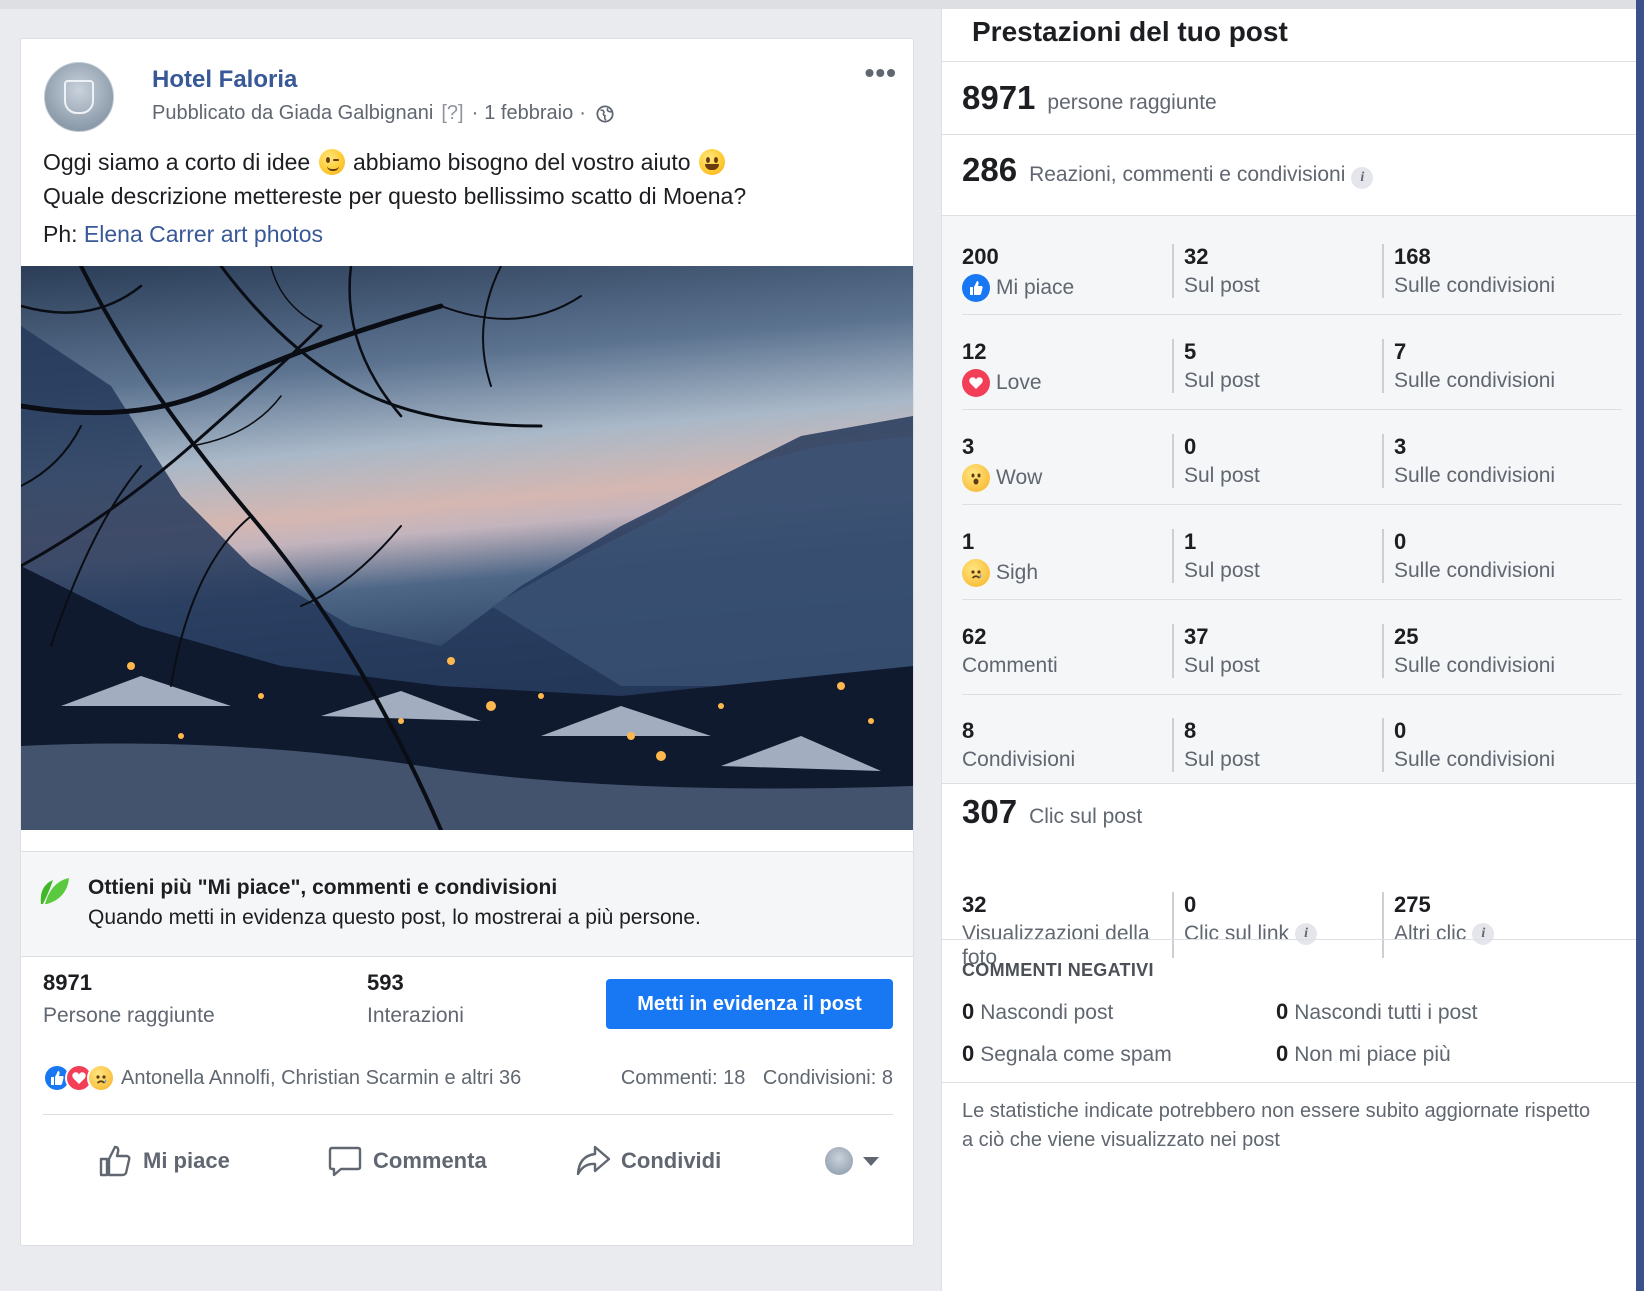  What do you see at coordinates (1468, 271) in the screenshot?
I see `breakdown-on-shares: 168 Sulle condivisioni` at bounding box center [1468, 271].